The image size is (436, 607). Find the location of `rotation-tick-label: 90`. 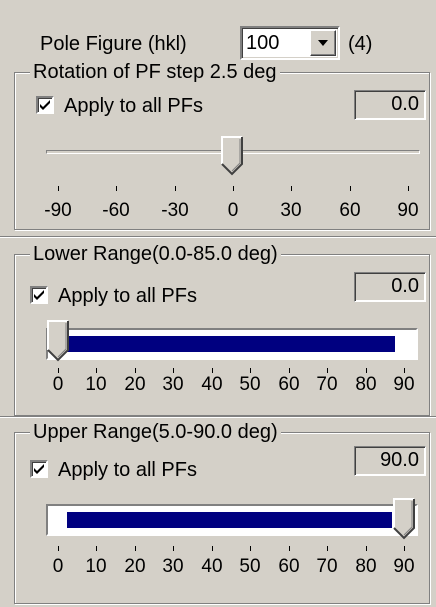

rotation-tick-label: 90 is located at coordinates (408, 210).